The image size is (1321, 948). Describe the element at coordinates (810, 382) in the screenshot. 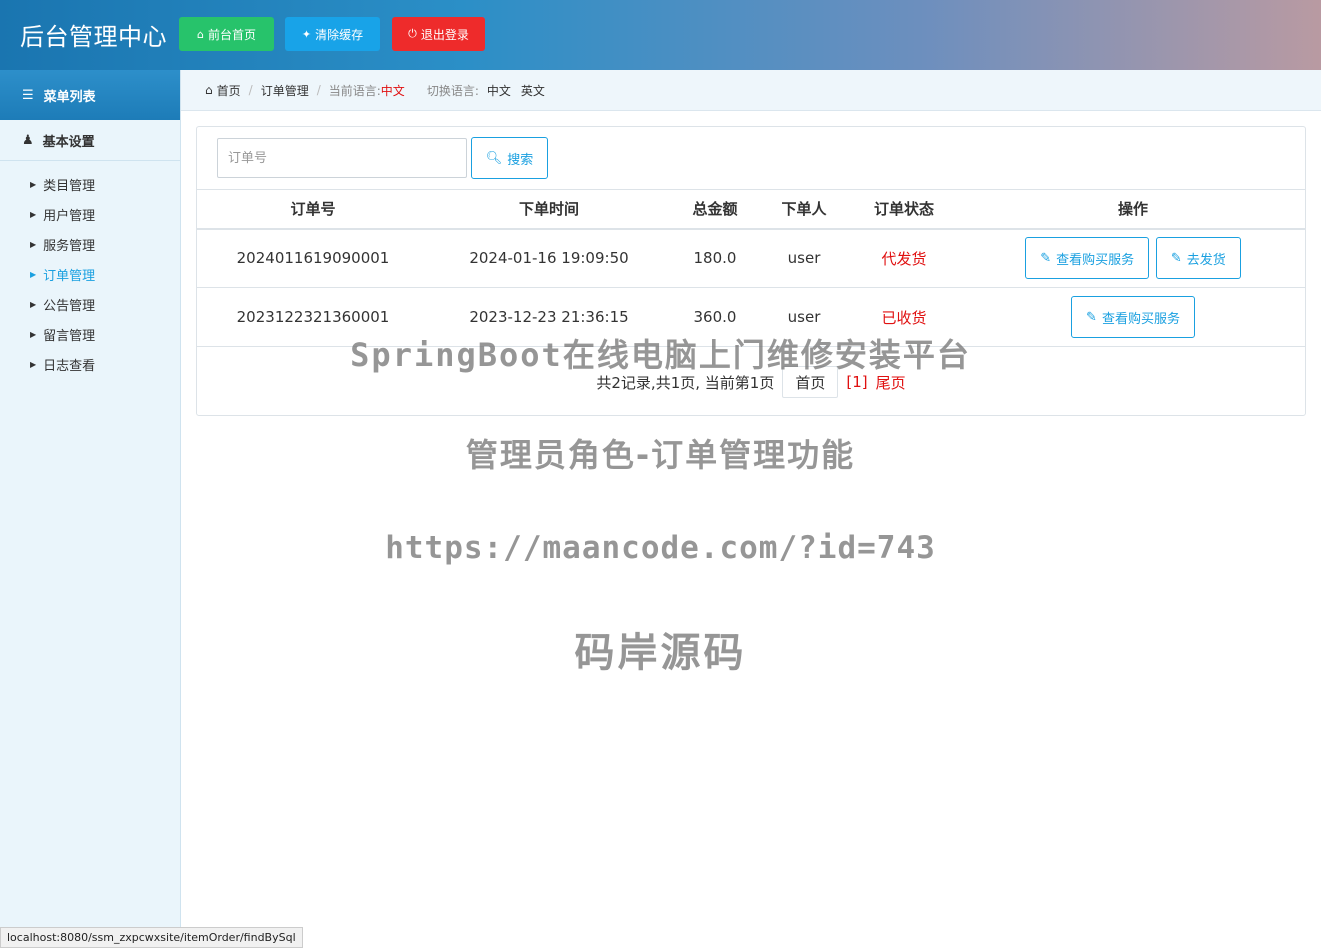

I see `first-page-button: 首页` at that location.